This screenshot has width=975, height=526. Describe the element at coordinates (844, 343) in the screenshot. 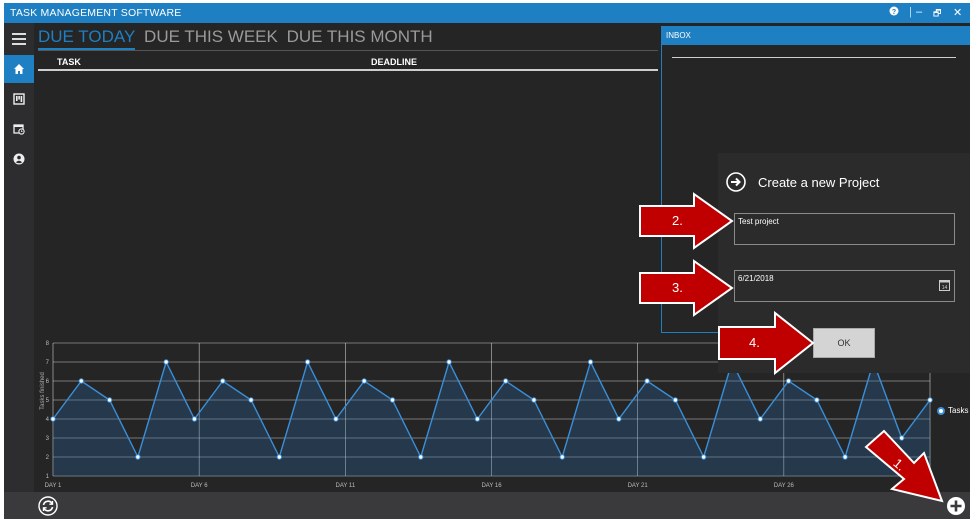

I see `ok-button: OK` at that location.